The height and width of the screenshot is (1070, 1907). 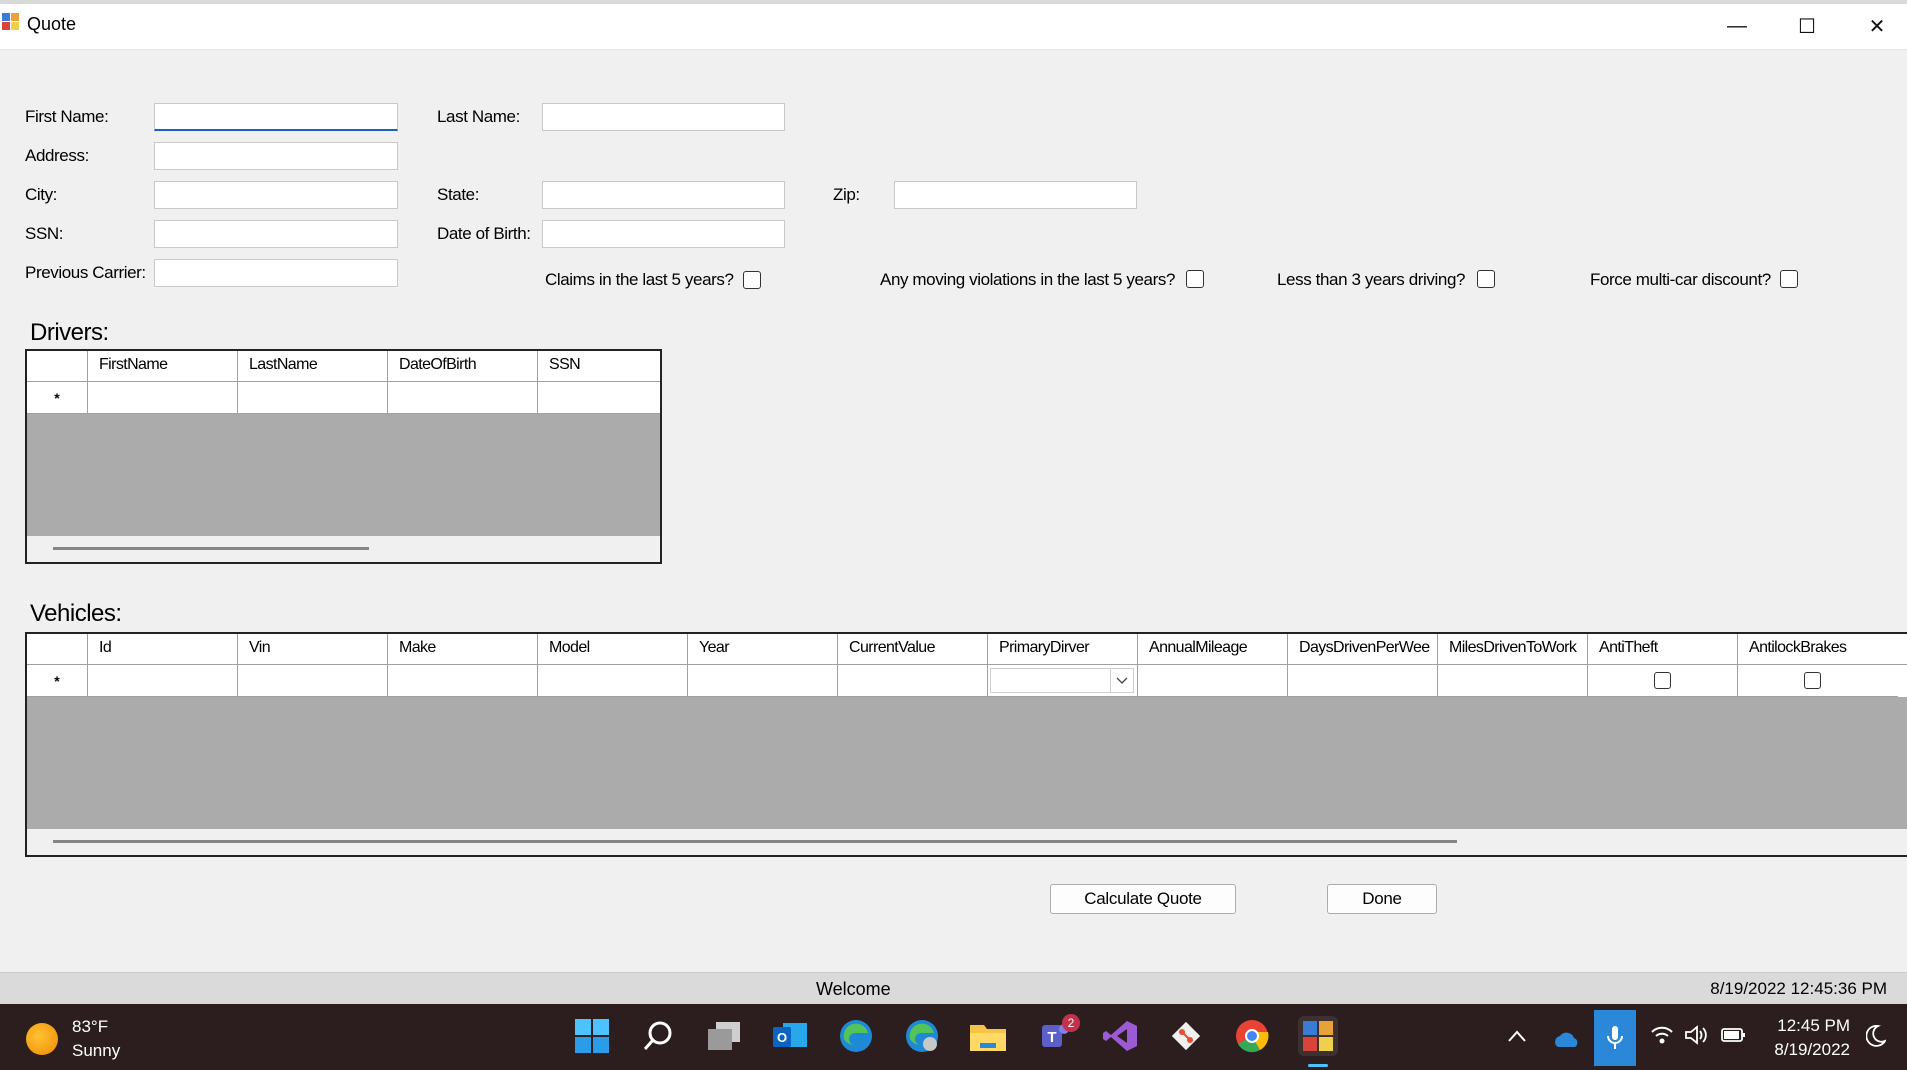 I want to click on drivers-horizontal-scrollbar, so click(x=343, y=549).